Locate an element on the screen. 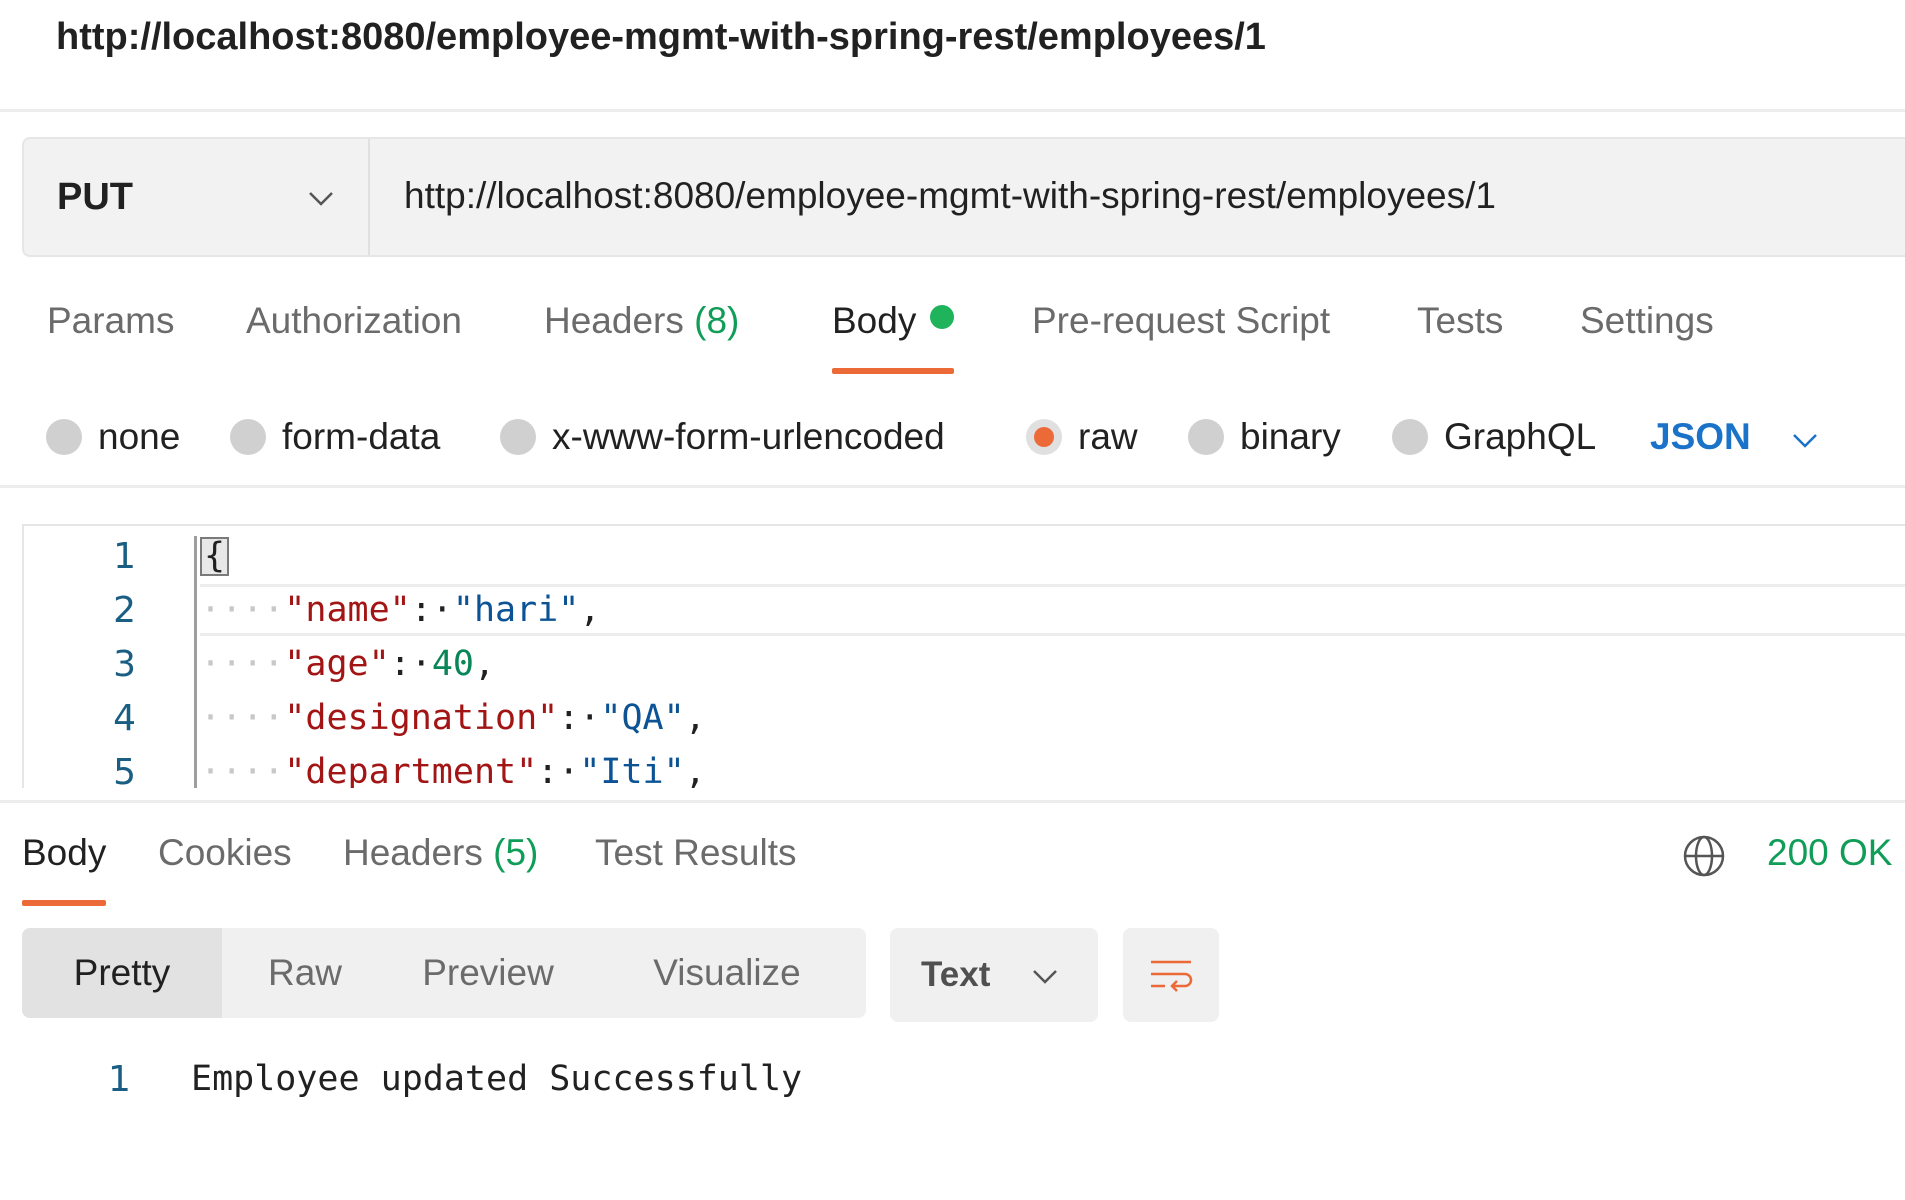  code-line: ····"name":·"hari", is located at coordinates (400, 610).